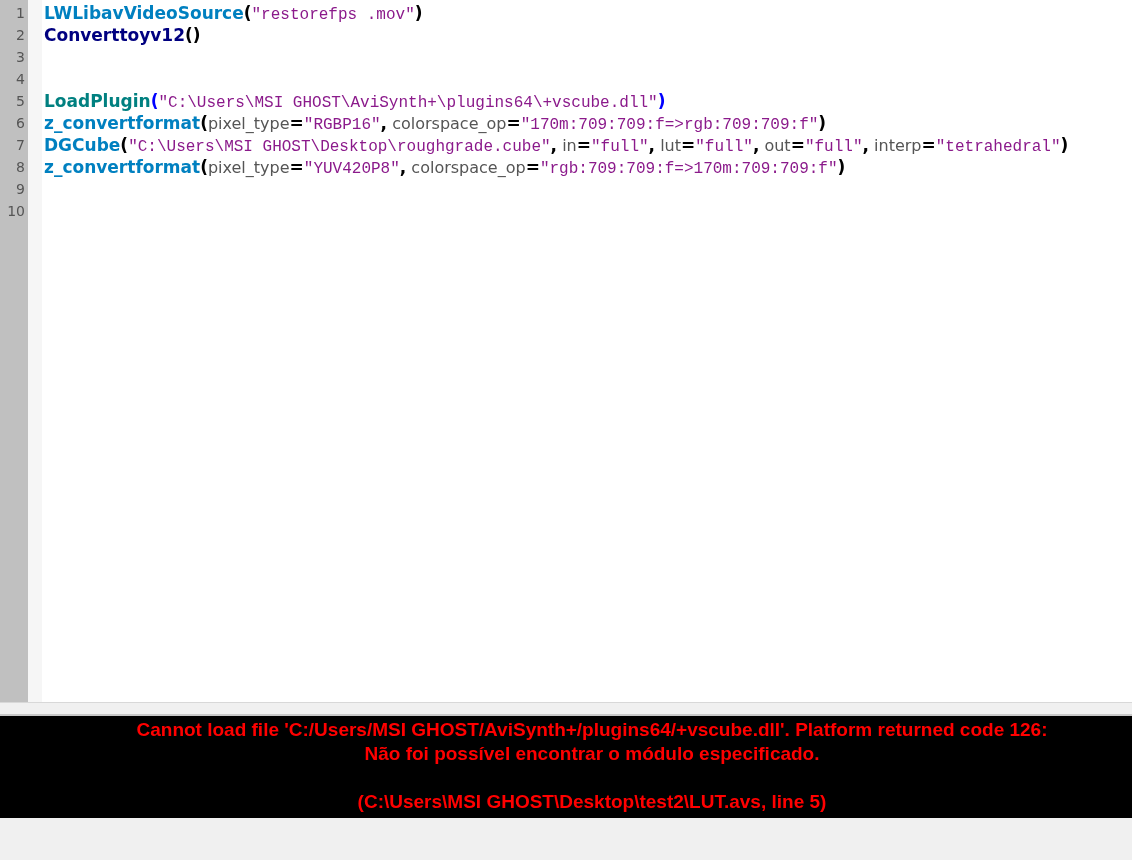  What do you see at coordinates (408, 103) in the screenshot?
I see `string-literal: "C:\Users\MSI GHOST\AviSynth+\plugins64\+vscube.dll"` at bounding box center [408, 103].